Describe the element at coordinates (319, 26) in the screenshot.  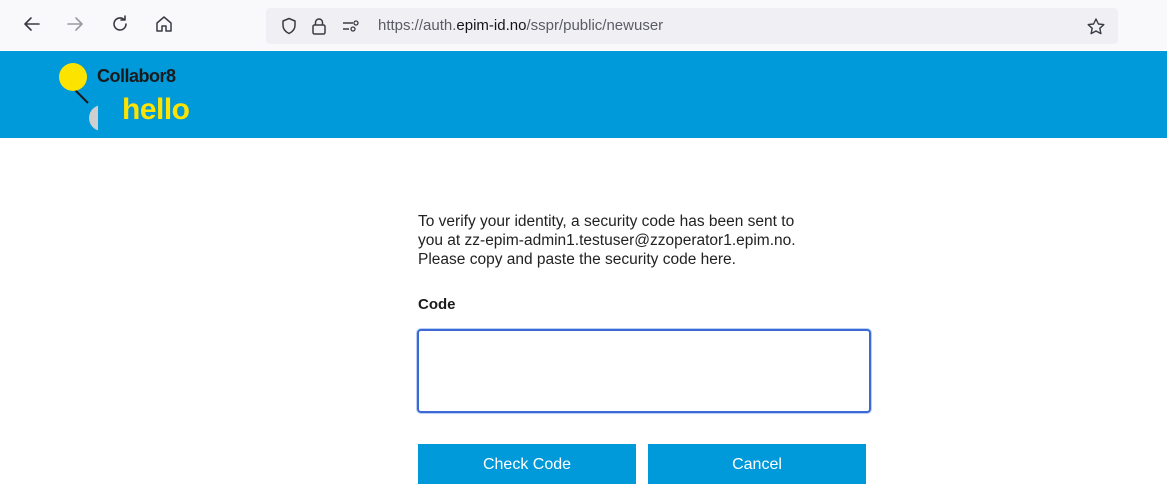
I see `lock-icon` at that location.